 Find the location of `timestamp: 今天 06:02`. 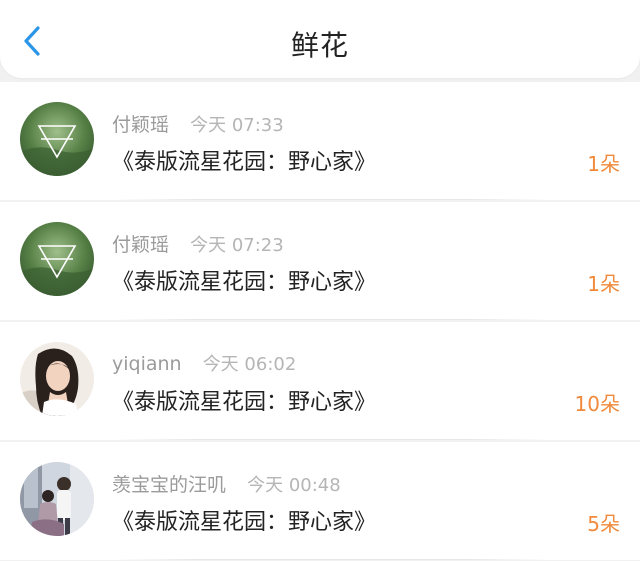

timestamp: 今天 06:02 is located at coordinates (249, 364).